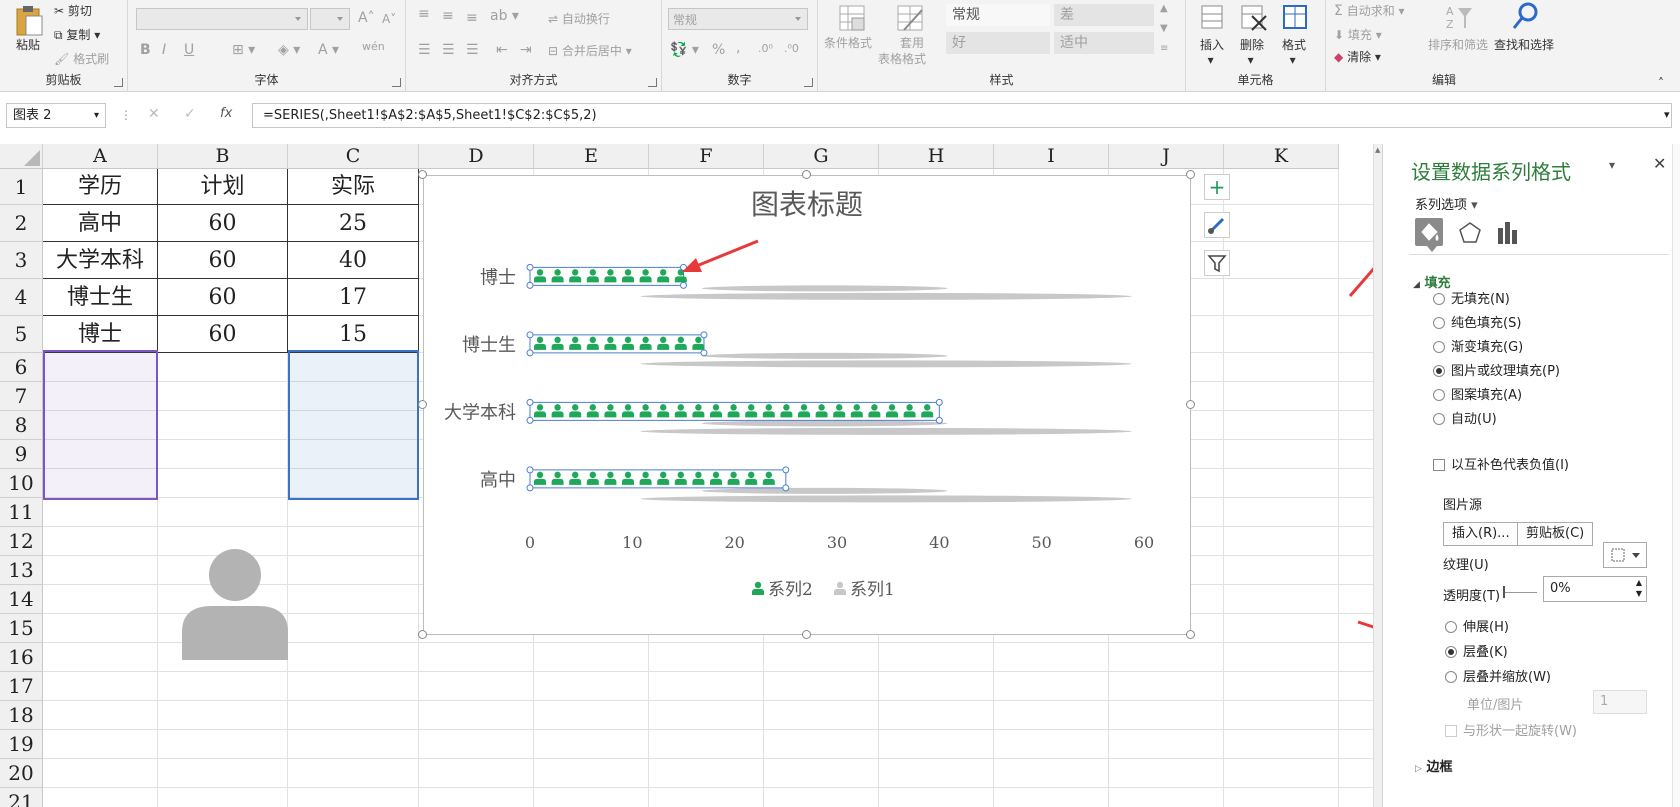 This screenshot has height=807, width=1680. Describe the element at coordinates (235, 606) in the screenshot. I see `person-picture` at that location.